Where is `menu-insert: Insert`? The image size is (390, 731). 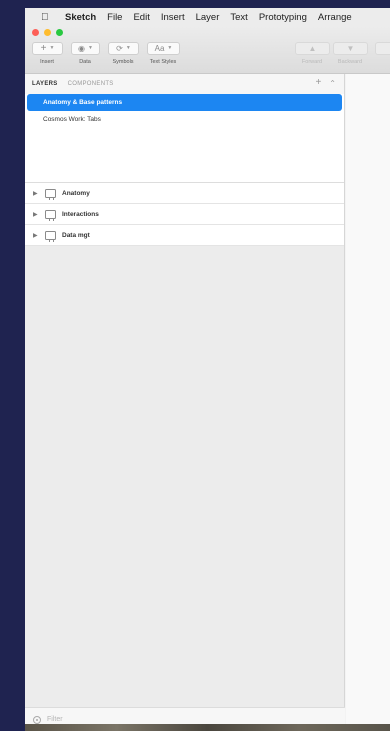
menu-insert: Insert is located at coordinates (173, 17).